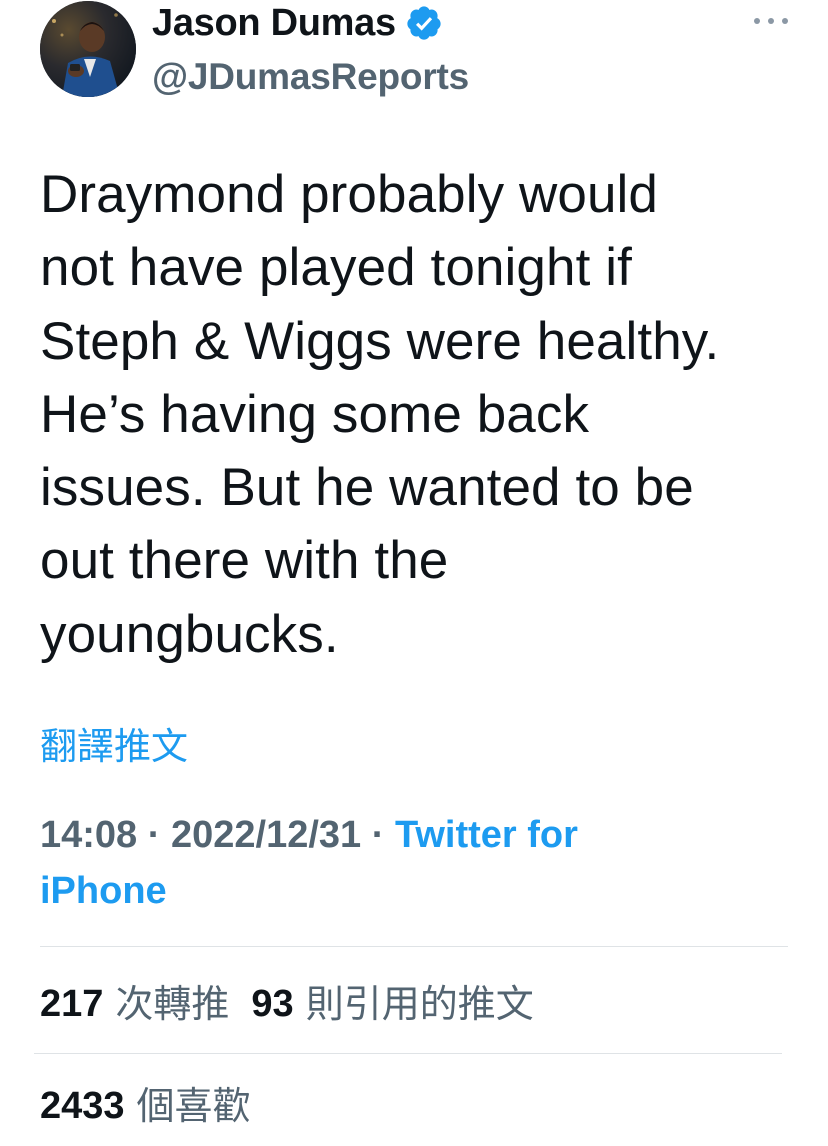  I want to click on likes-label: 個喜歡, so click(194, 1106).